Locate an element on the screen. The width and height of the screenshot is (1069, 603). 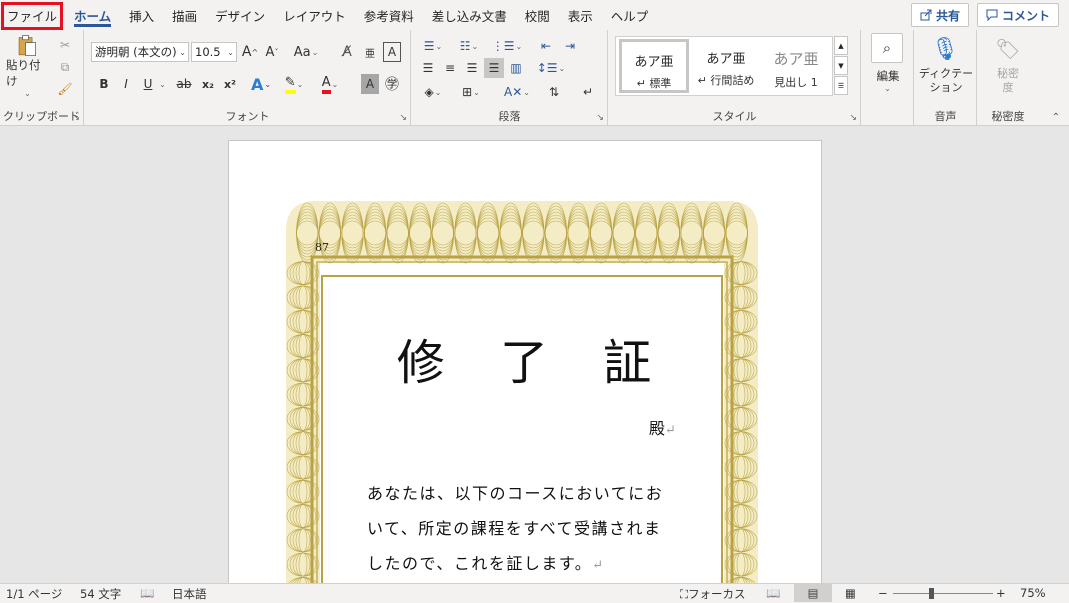
distributed-icon: ▥ is located at coordinates (516, 68).